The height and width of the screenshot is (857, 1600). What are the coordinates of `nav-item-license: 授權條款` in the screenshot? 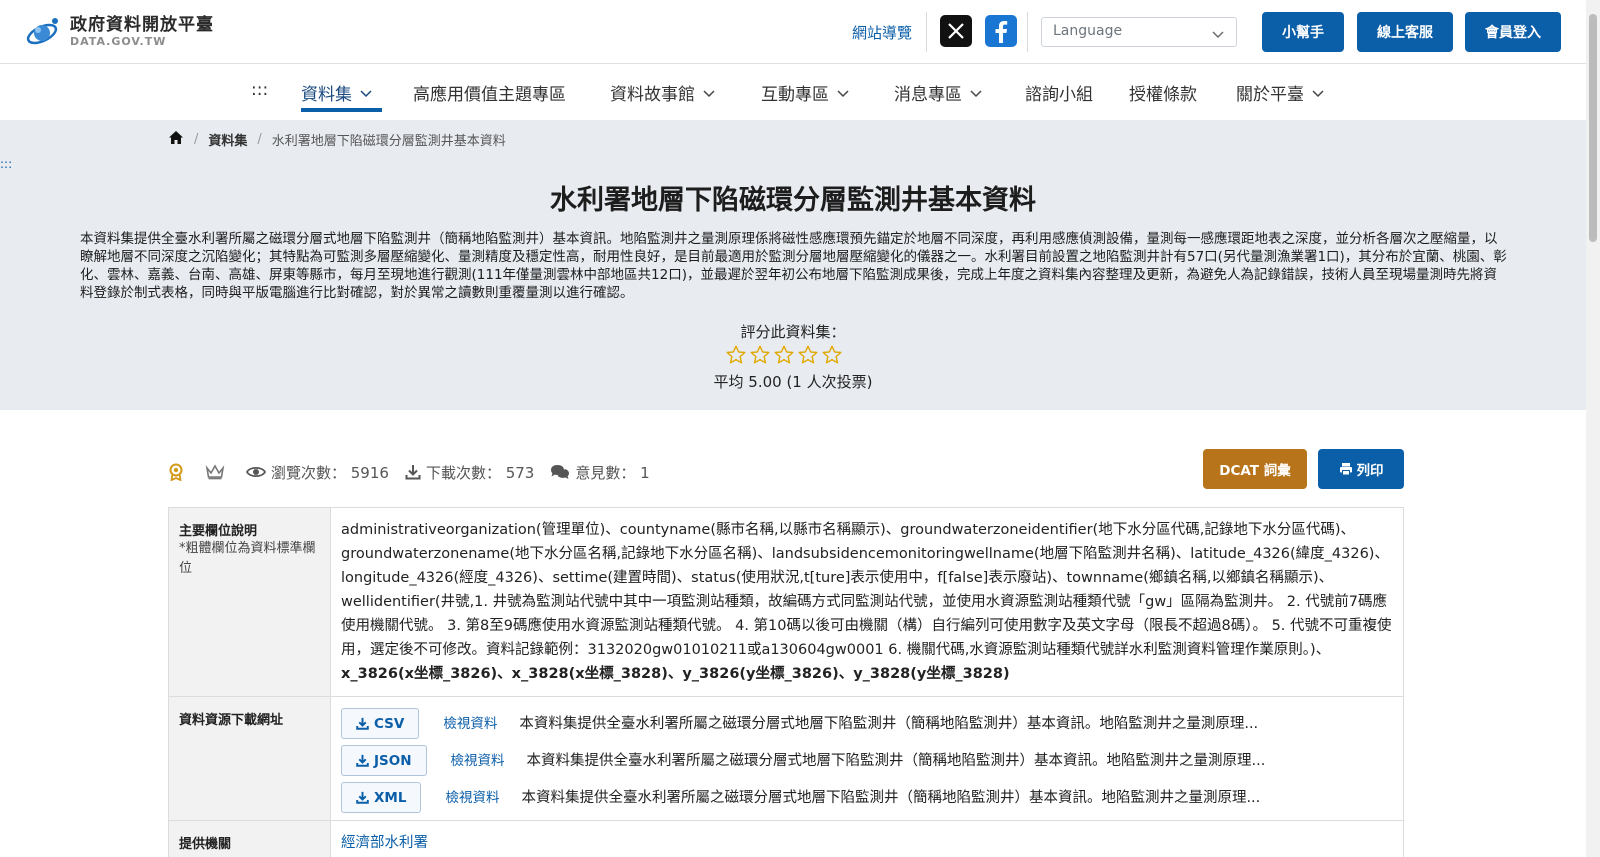 It's located at (1163, 92).